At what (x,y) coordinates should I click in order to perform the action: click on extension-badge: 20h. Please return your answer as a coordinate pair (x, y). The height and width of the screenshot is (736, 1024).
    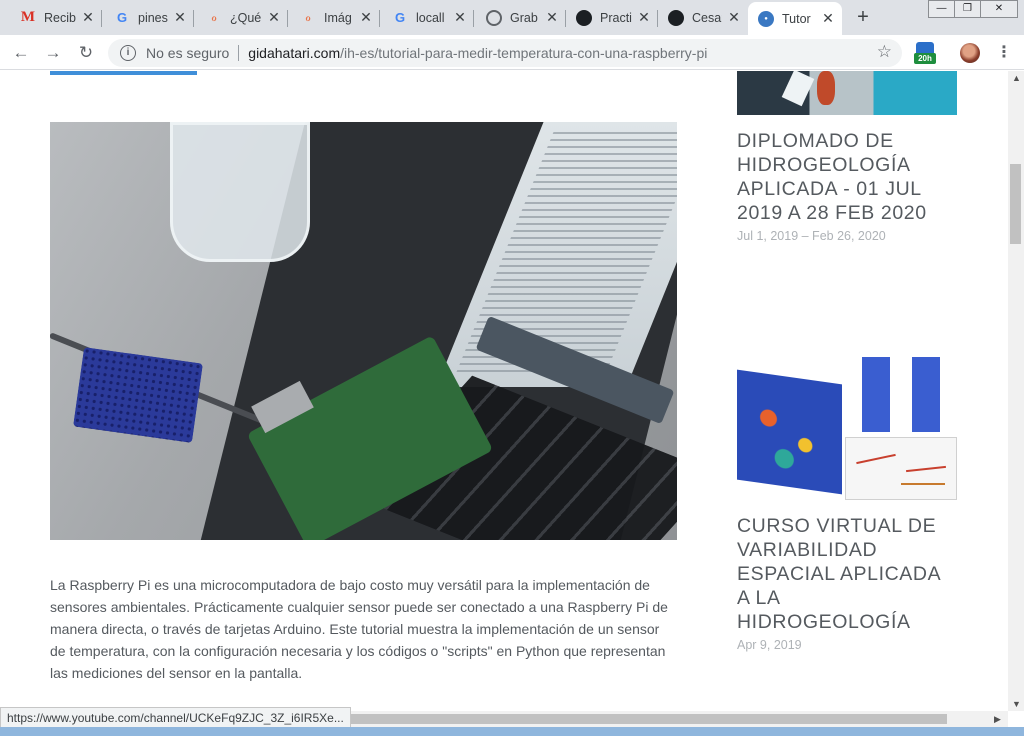
    Looking at the image, I should click on (925, 58).